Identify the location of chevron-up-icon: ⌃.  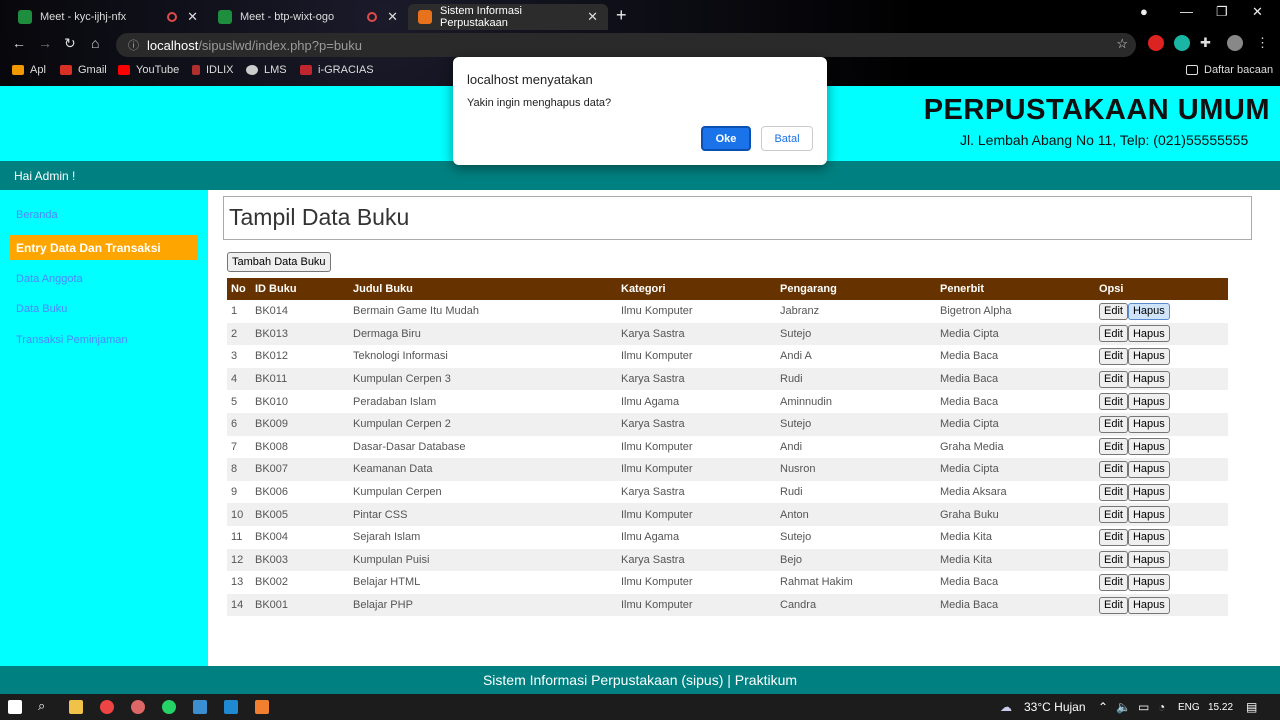
(1103, 707).